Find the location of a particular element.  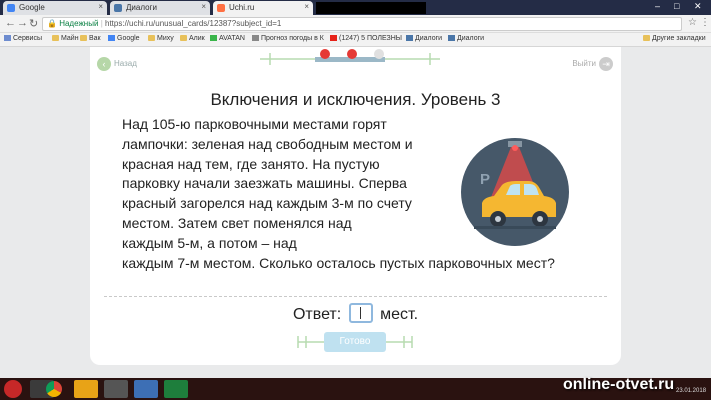

tab-uchi: Uchi.ru × is located at coordinates (263, 8).